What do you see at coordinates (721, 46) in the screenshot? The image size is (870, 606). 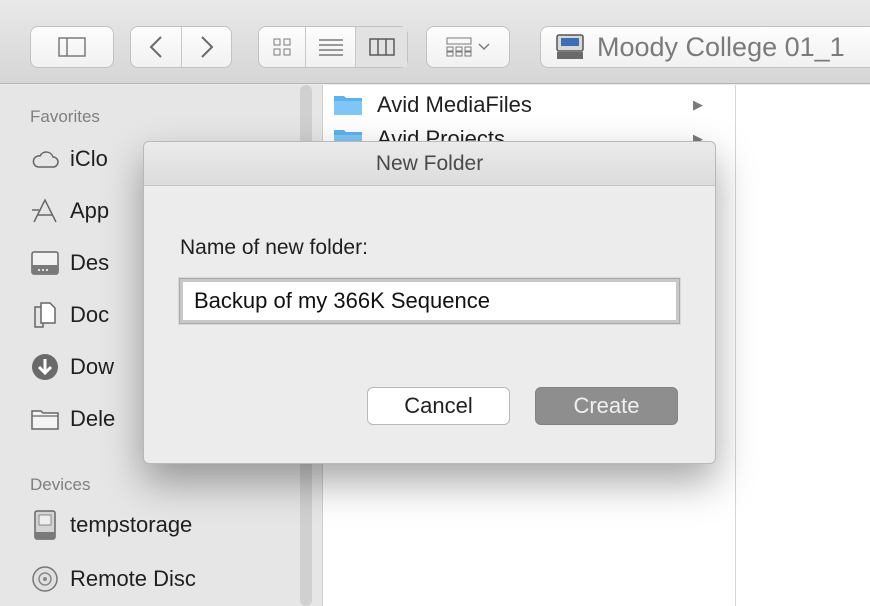 I see `location-label: Moody College 01_1` at bounding box center [721, 46].